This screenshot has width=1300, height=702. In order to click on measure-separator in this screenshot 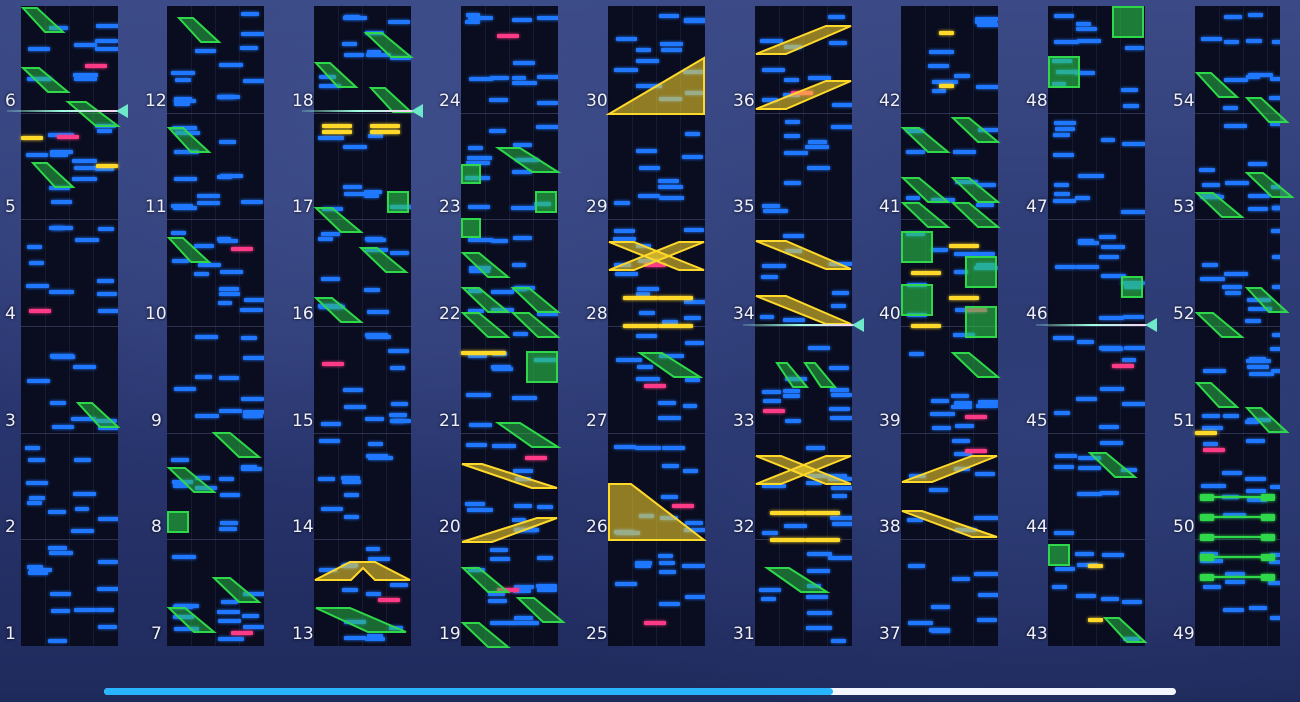, I will do `click(69, 539)`.